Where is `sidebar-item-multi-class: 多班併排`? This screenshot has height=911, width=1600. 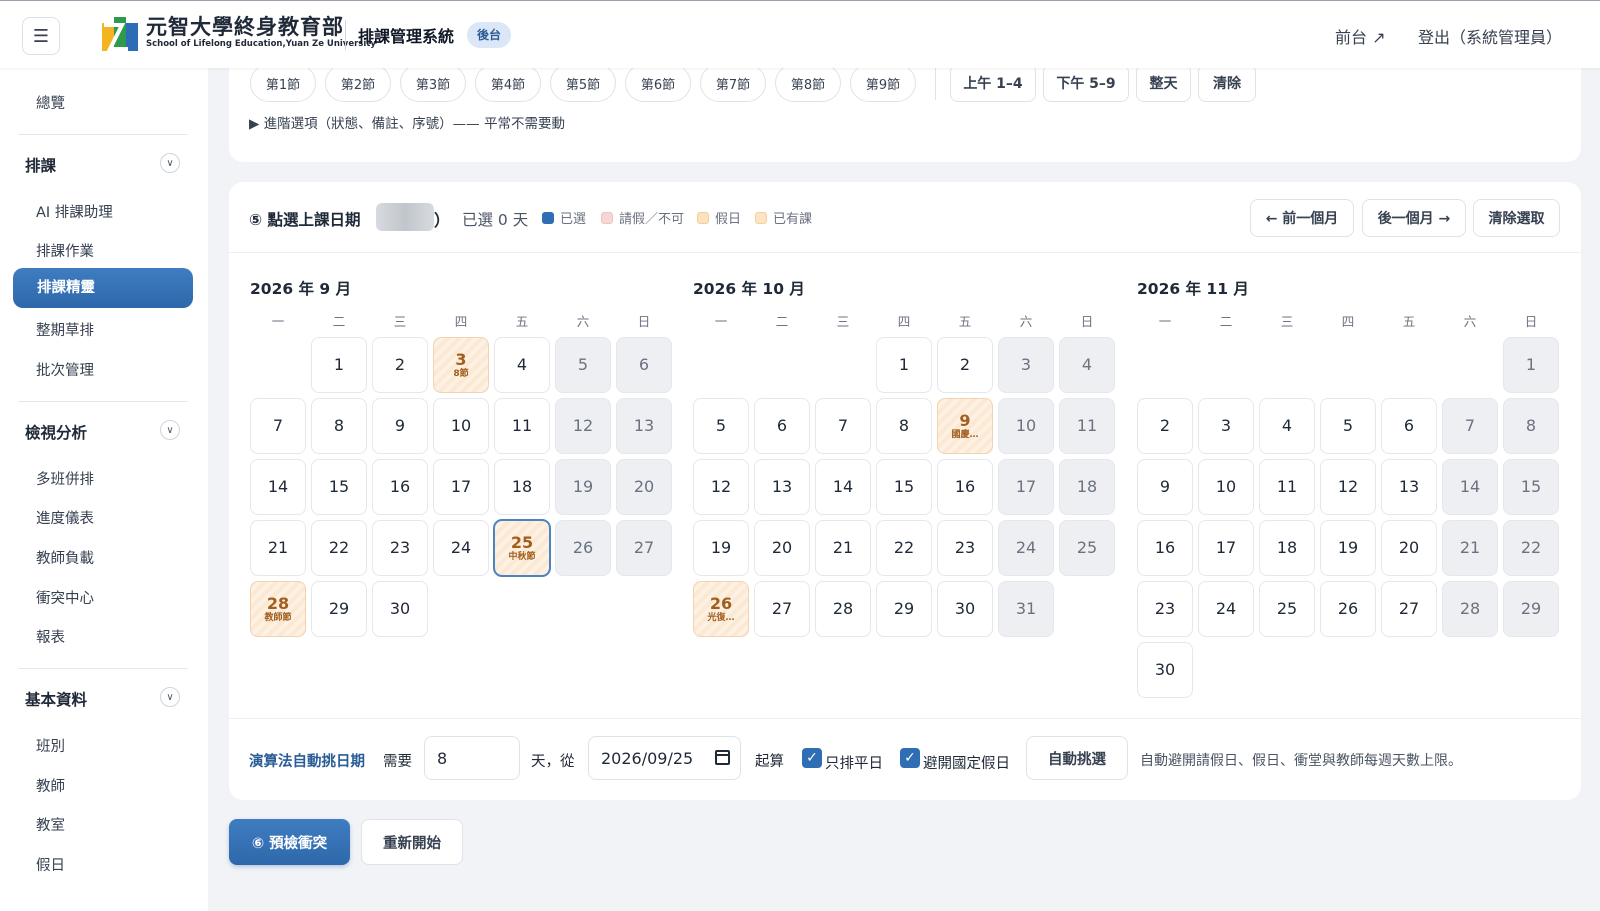 sidebar-item-multi-class: 多班併排 is located at coordinates (65, 478).